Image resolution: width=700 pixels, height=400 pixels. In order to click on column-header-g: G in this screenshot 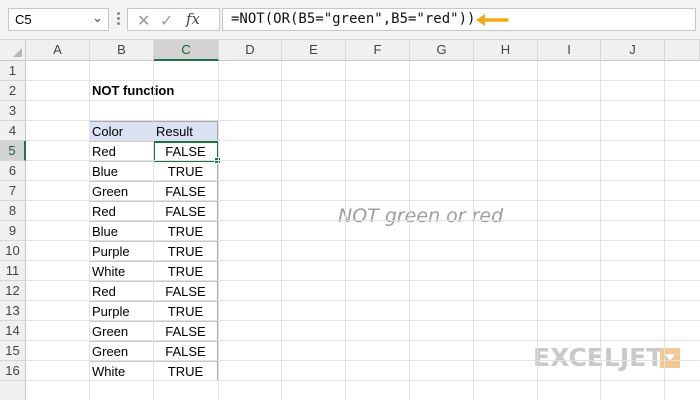, I will do `click(442, 50)`.